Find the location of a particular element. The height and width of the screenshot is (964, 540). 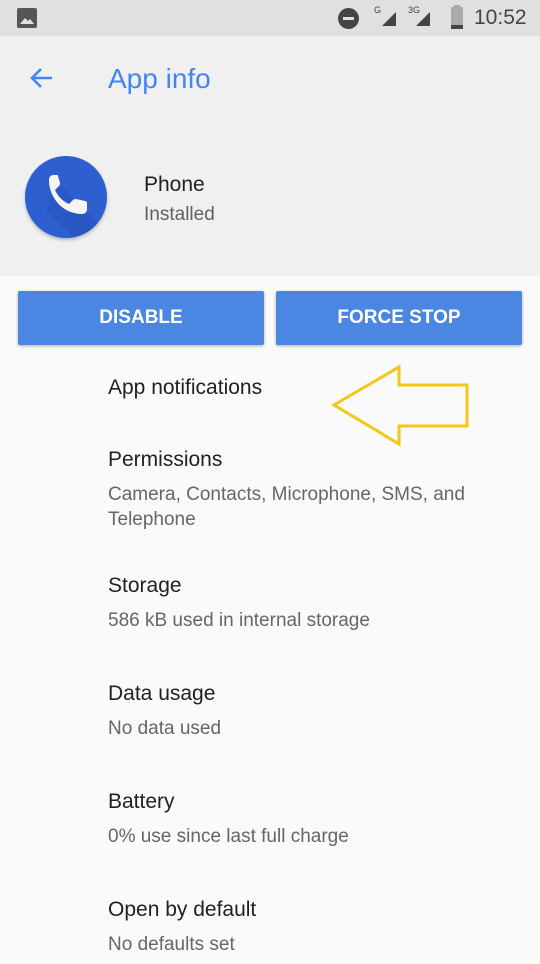

status-bar: G 3G 10:52 is located at coordinates (270, 18).